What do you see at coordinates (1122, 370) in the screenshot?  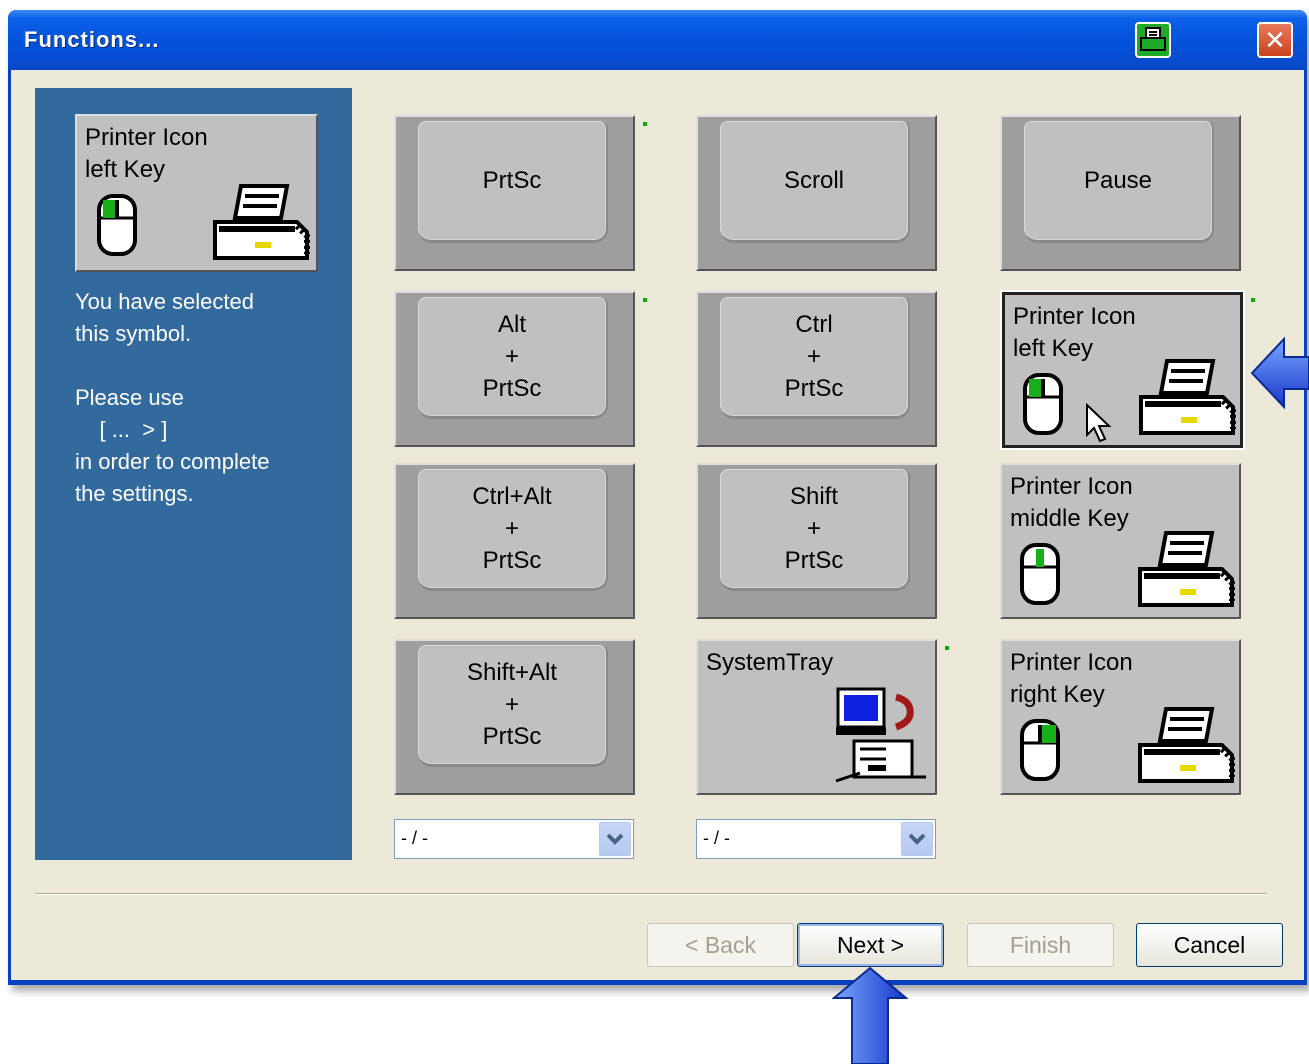 I see `key-printer-left-selected: Printer Icon left Key` at bounding box center [1122, 370].